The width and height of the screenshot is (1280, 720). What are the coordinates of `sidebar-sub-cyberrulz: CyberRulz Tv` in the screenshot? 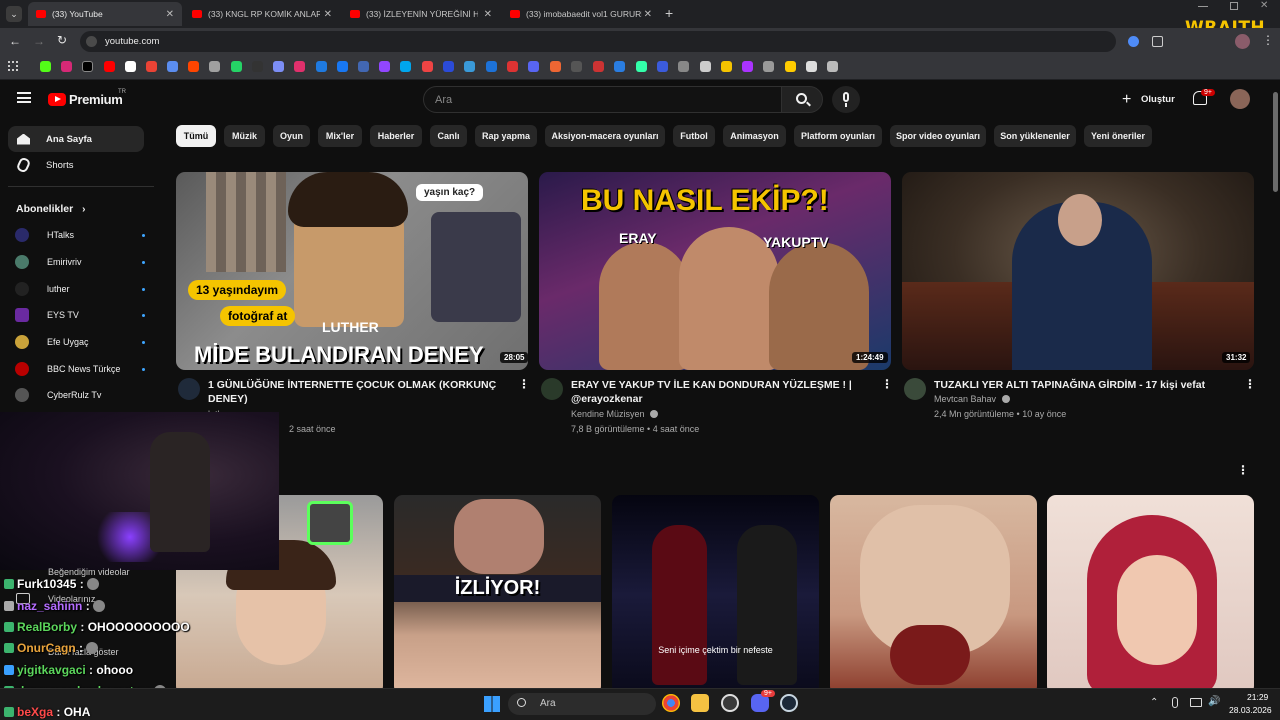 It's located at (75, 395).